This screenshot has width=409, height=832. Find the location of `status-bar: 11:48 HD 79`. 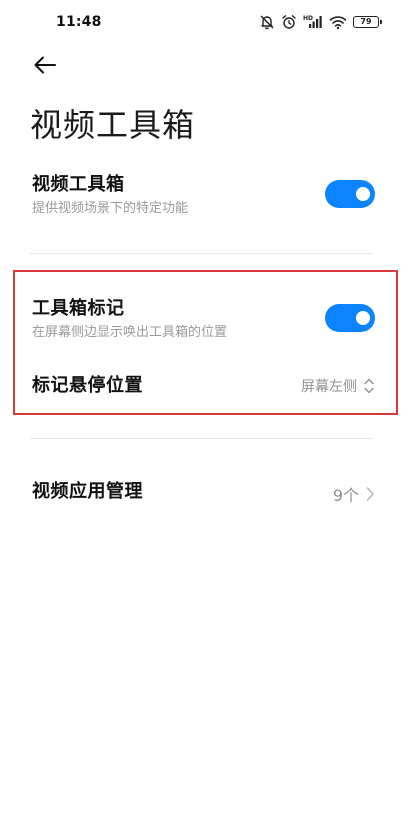

status-bar: 11:48 HD 79 is located at coordinates (204, 22).